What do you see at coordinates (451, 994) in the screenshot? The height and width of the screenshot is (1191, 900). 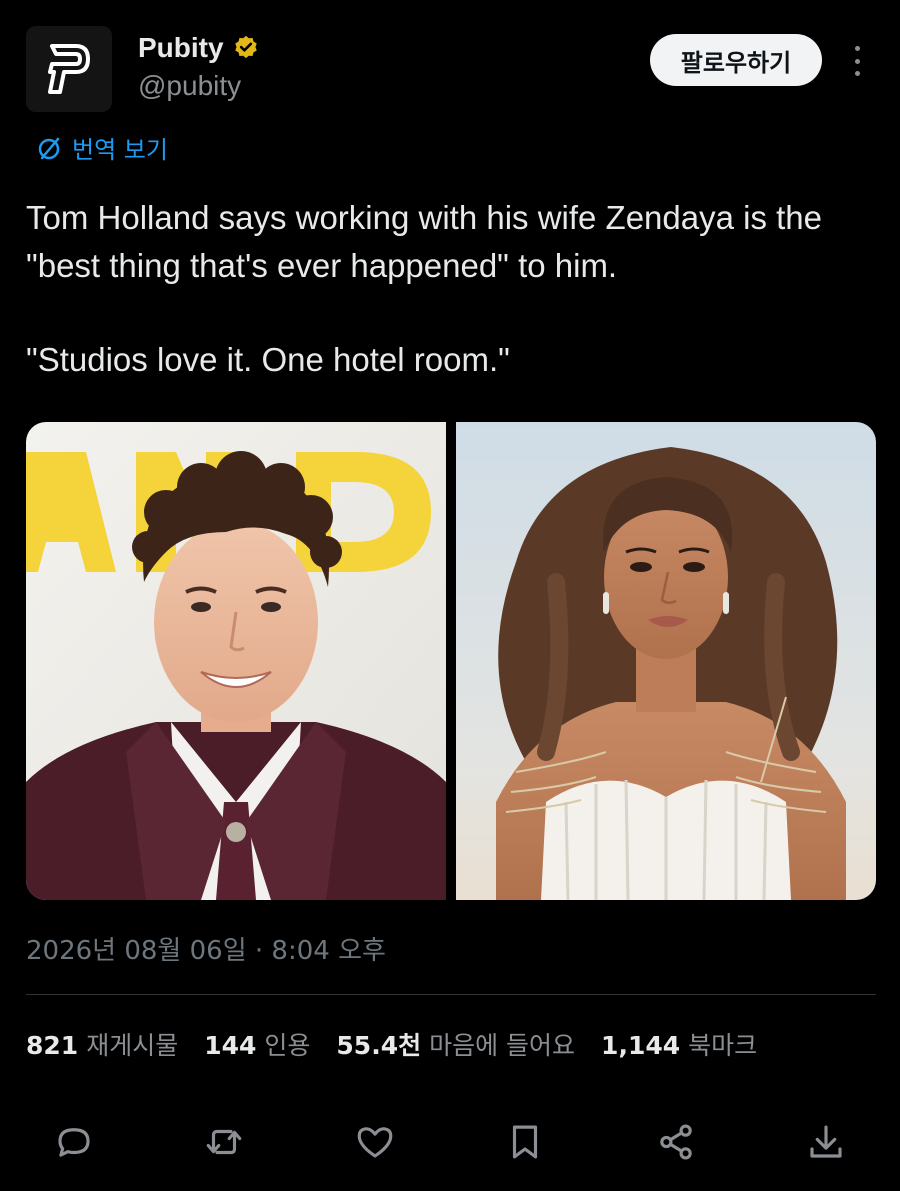 I see `divider` at bounding box center [451, 994].